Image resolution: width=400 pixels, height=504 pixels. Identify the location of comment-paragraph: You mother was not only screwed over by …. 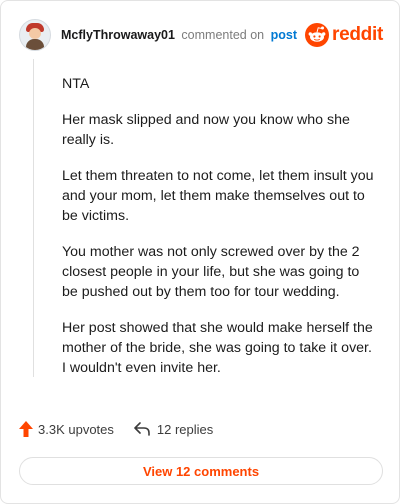
(211, 272).